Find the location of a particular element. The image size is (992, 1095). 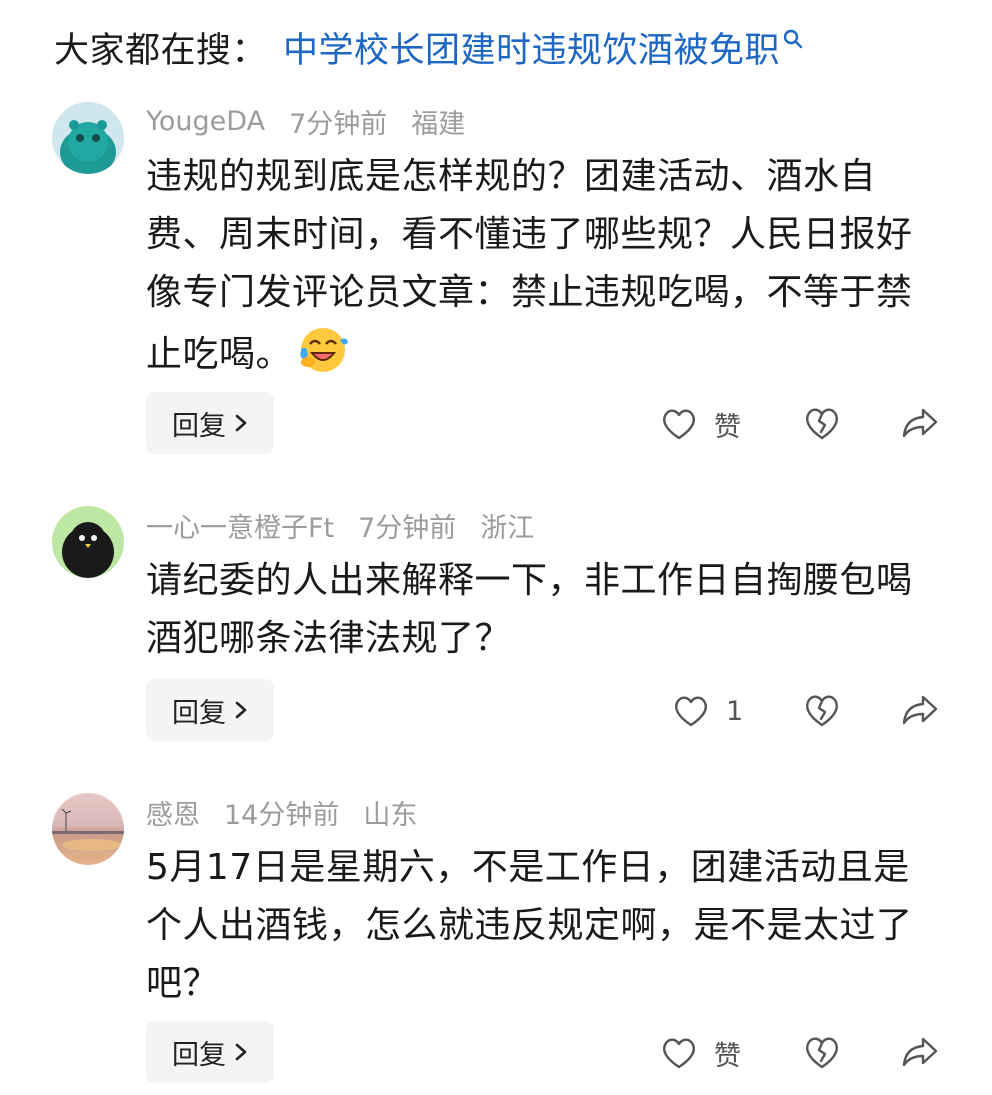

comment-time: 14分钟前 is located at coordinates (282, 815).